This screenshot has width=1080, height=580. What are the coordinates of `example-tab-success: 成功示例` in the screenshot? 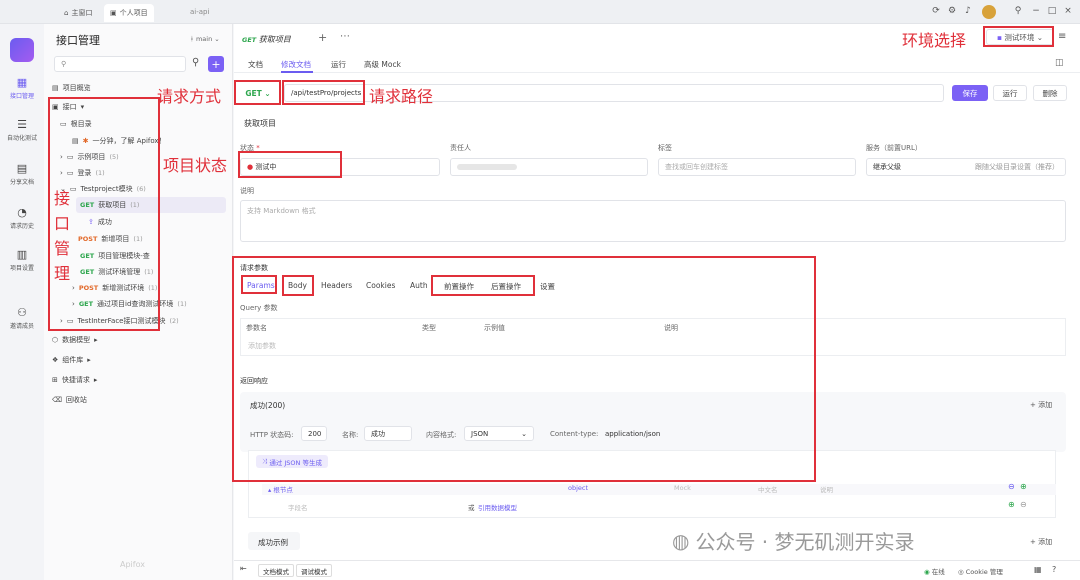 It's located at (273, 542).